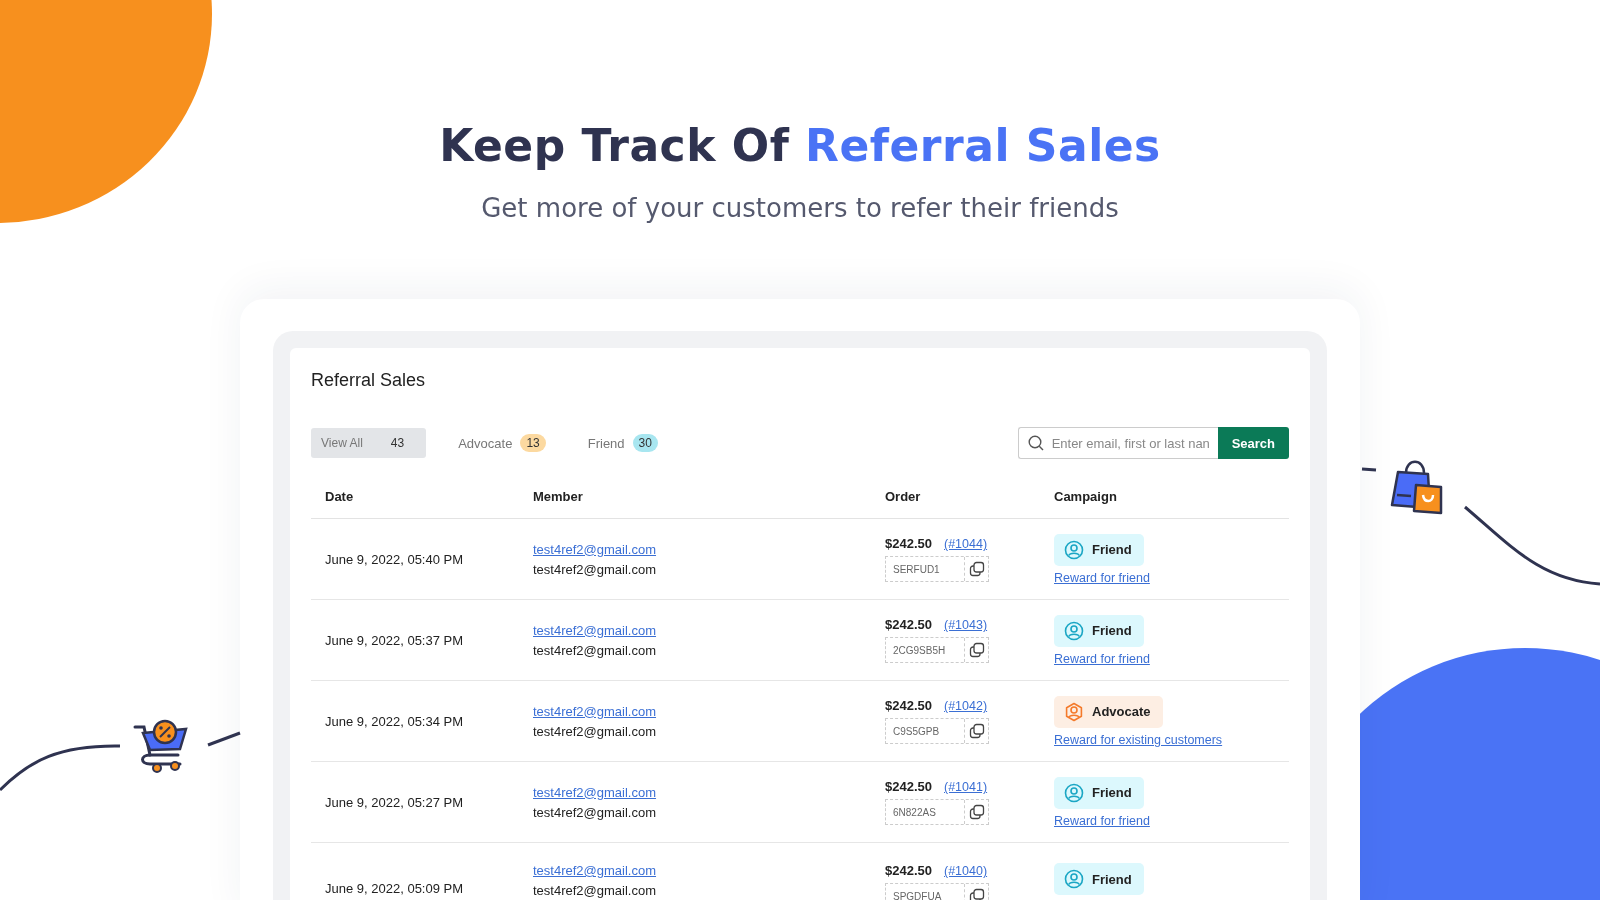  I want to click on column-header: Order, so click(903, 496).